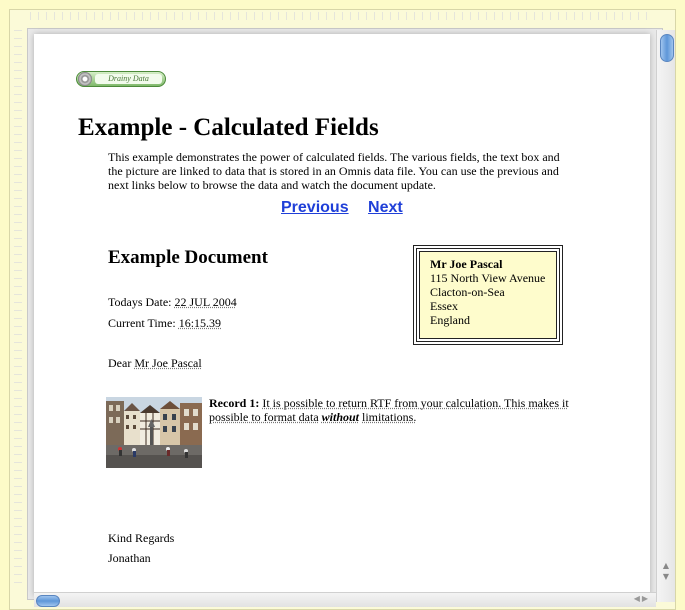 The width and height of the screenshot is (685, 610). I want to click on horizontal-scroll-arrows: ◀▶, so click(642, 598).